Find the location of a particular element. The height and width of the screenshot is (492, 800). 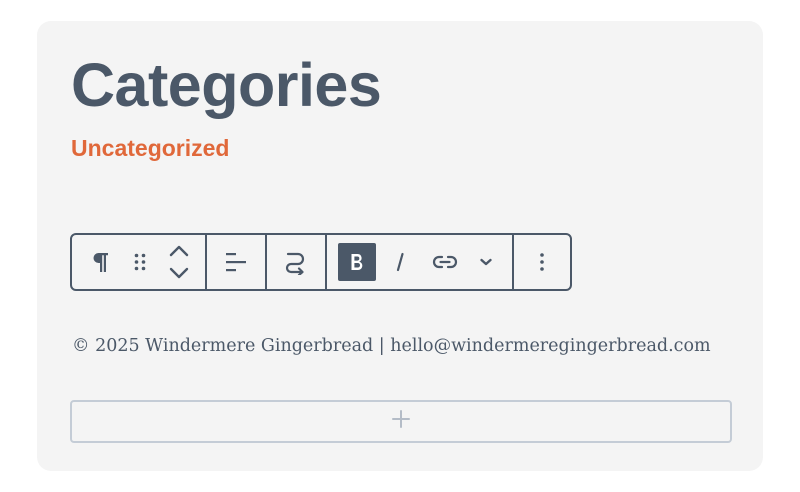

more-formats-button is located at coordinates (486, 262).